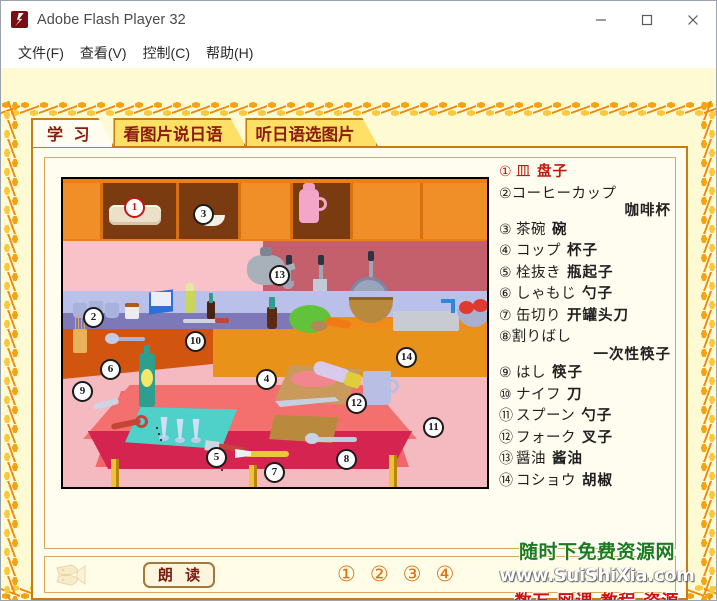 The image size is (717, 601). What do you see at coordinates (412, 574) in the screenshot?
I see `page-number-3: ③` at bounding box center [412, 574].